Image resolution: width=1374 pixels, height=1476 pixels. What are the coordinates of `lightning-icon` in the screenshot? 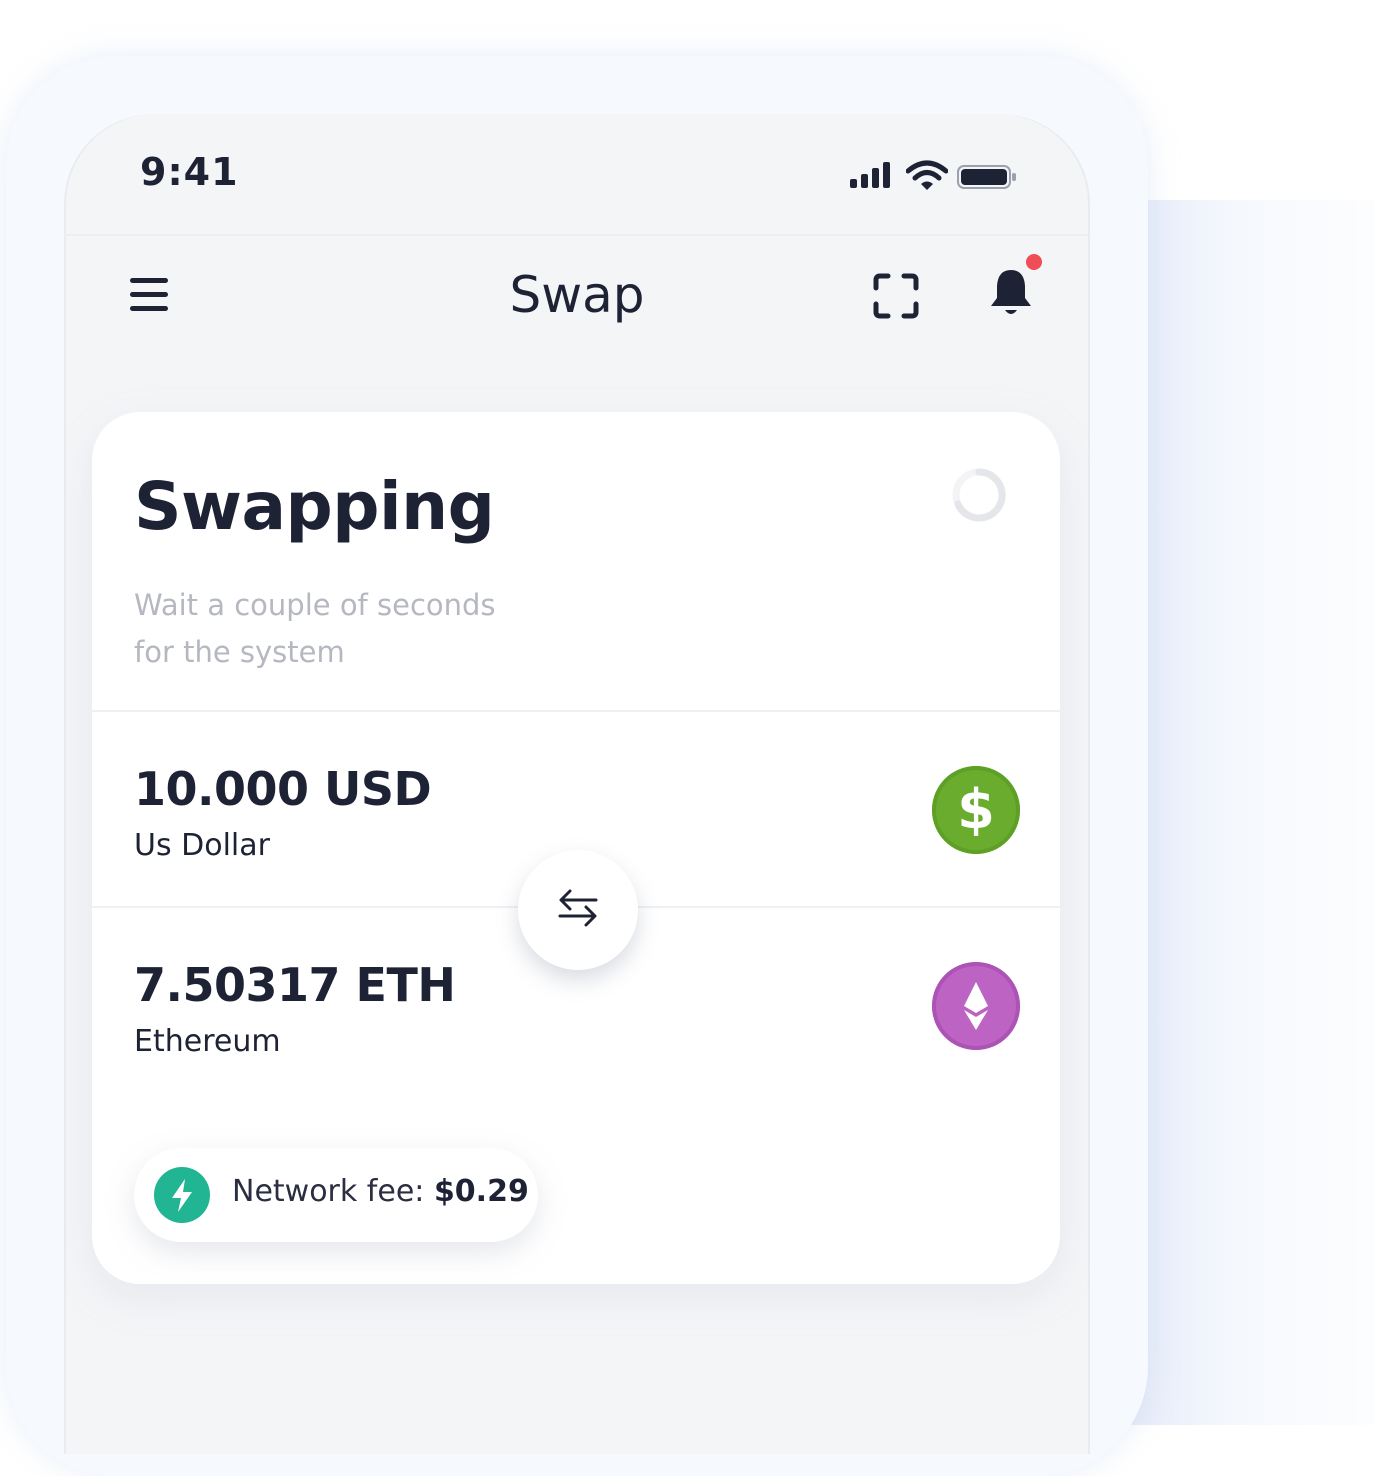 It's located at (182, 1195).